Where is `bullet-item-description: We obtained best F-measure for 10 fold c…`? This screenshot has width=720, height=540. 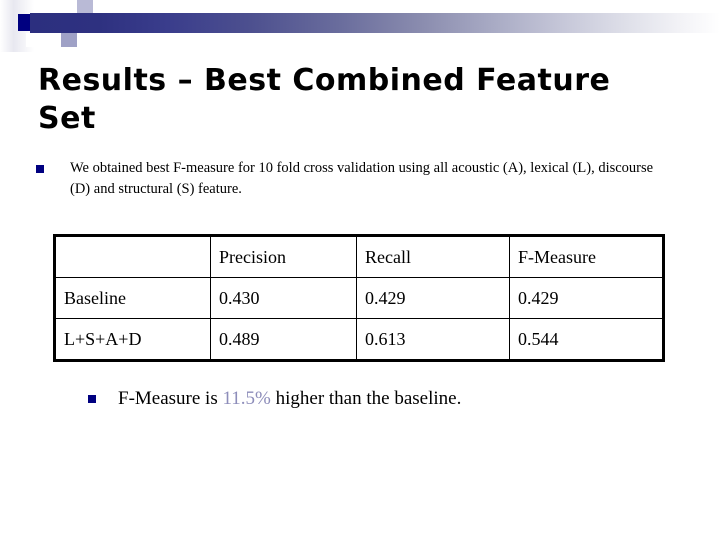 bullet-item-description: We obtained best F-measure for 10 fold c… is located at coordinates (356, 179).